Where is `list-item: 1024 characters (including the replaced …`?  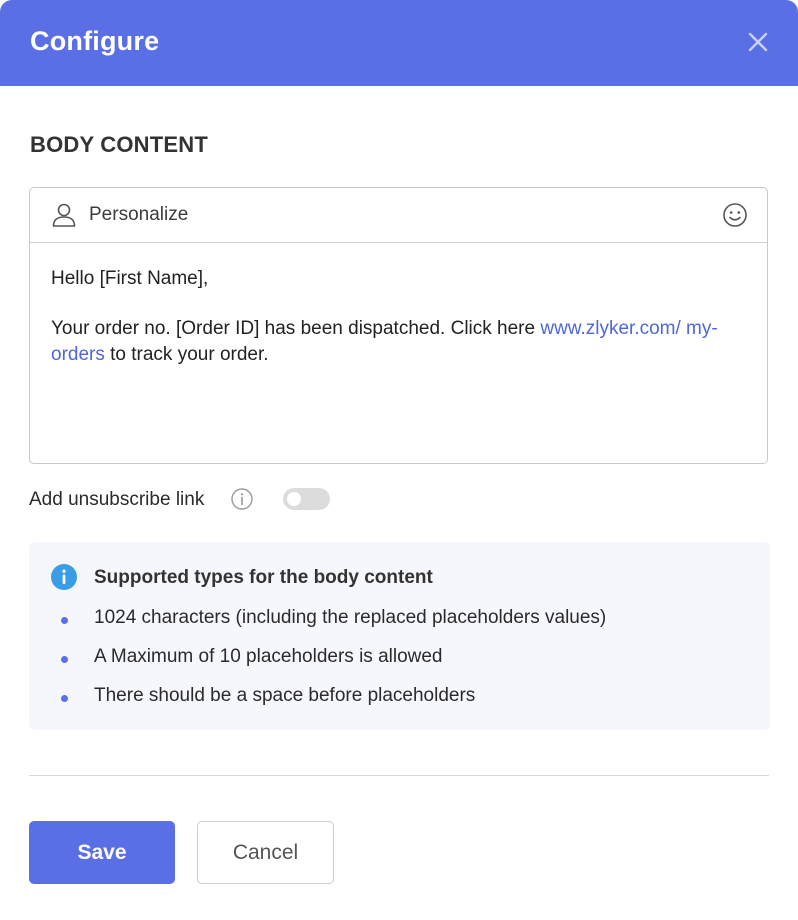
list-item: 1024 characters (including the replaced … is located at coordinates (399, 625).